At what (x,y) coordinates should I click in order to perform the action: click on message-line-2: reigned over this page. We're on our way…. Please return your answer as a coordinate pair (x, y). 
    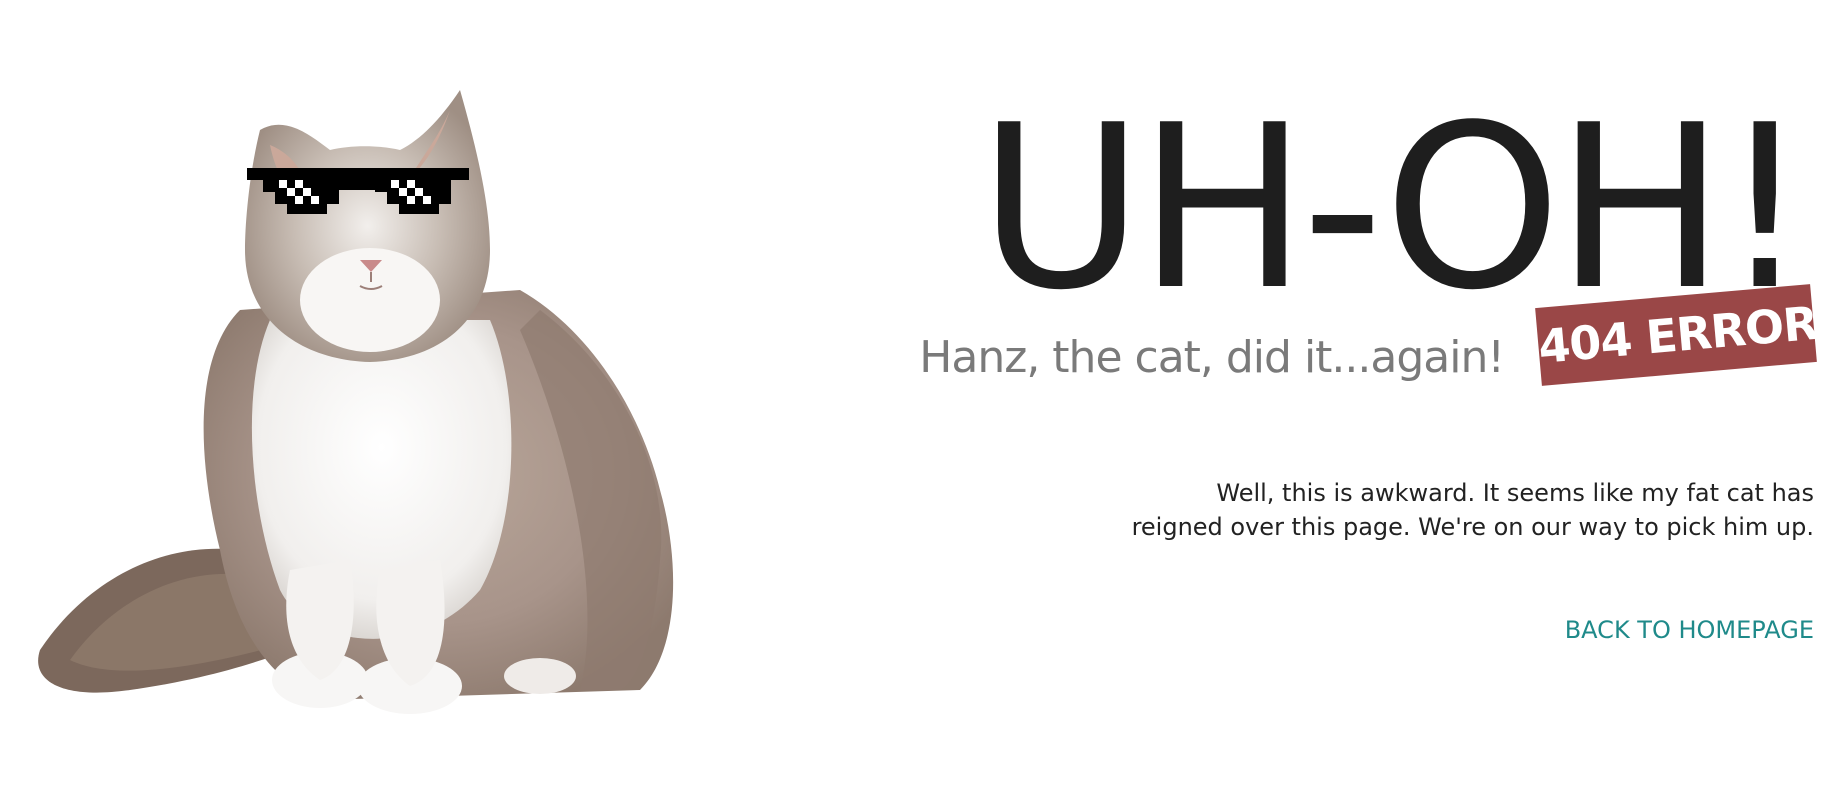
    Looking at the image, I should click on (1472, 527).